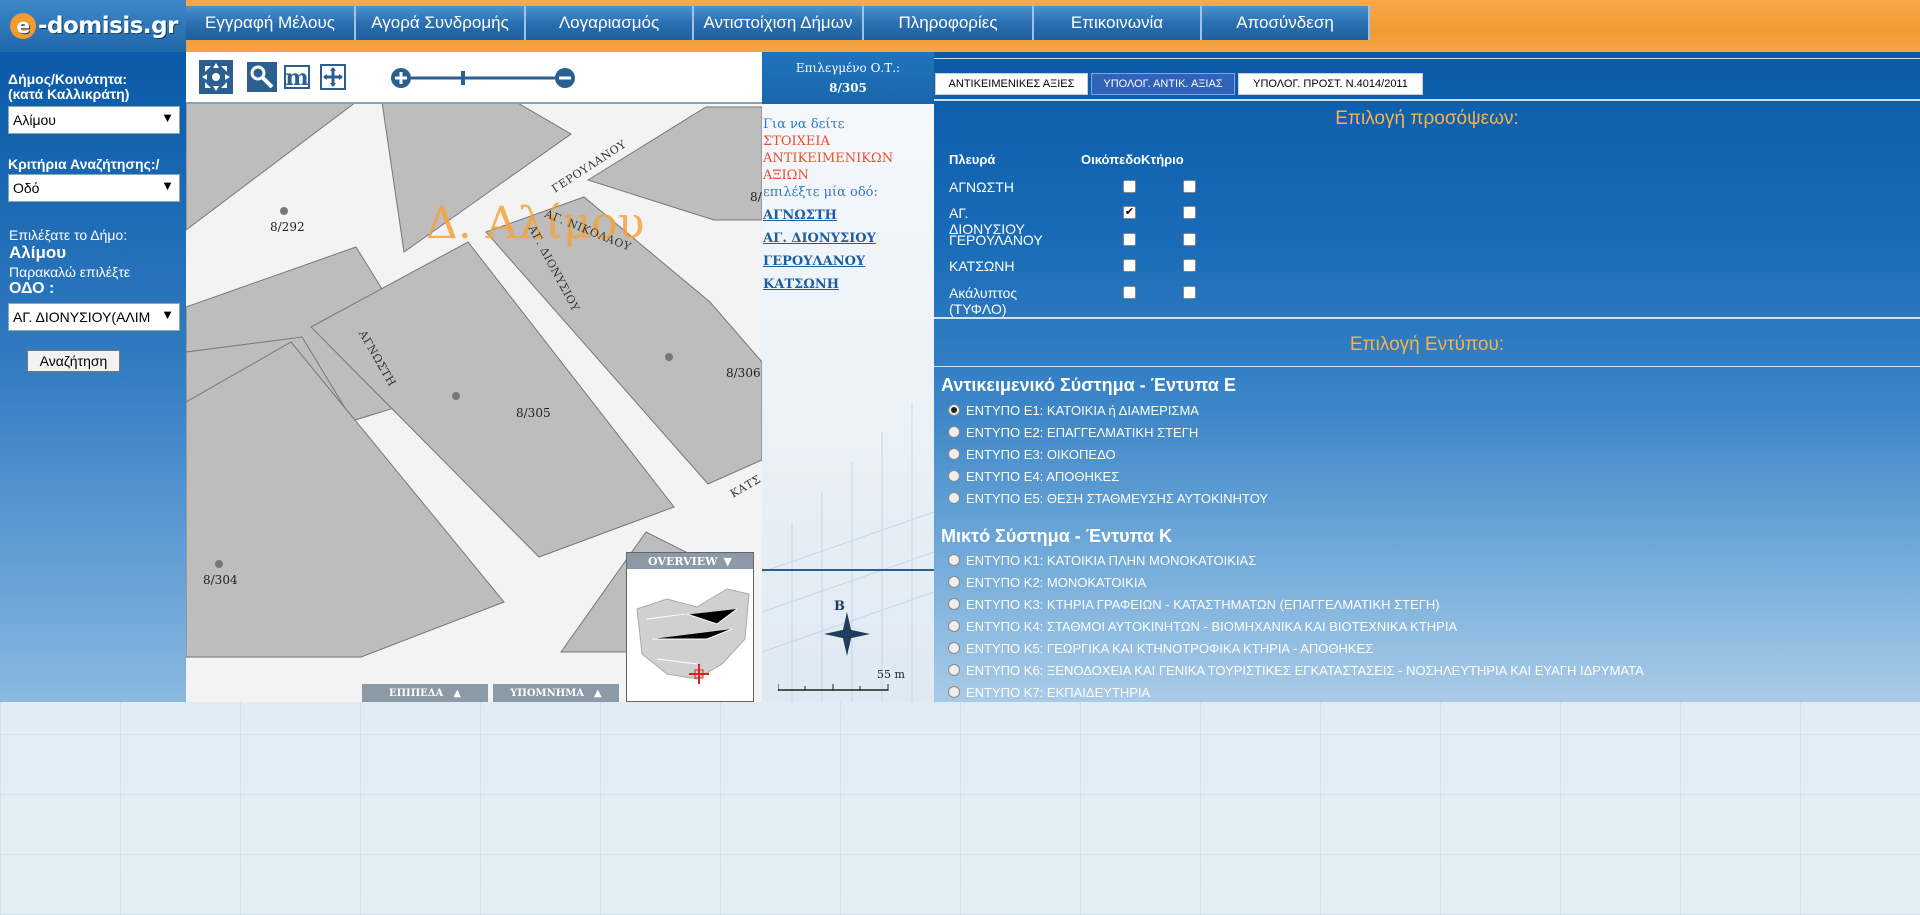 The width and height of the screenshot is (1920, 915). I want to click on plot-checkbox-checked: ✔, so click(1129, 212).